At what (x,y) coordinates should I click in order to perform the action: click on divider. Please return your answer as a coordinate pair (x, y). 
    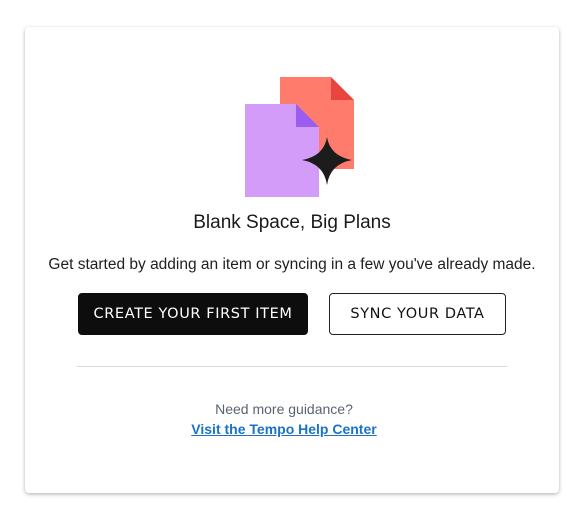
    Looking at the image, I should click on (292, 366).